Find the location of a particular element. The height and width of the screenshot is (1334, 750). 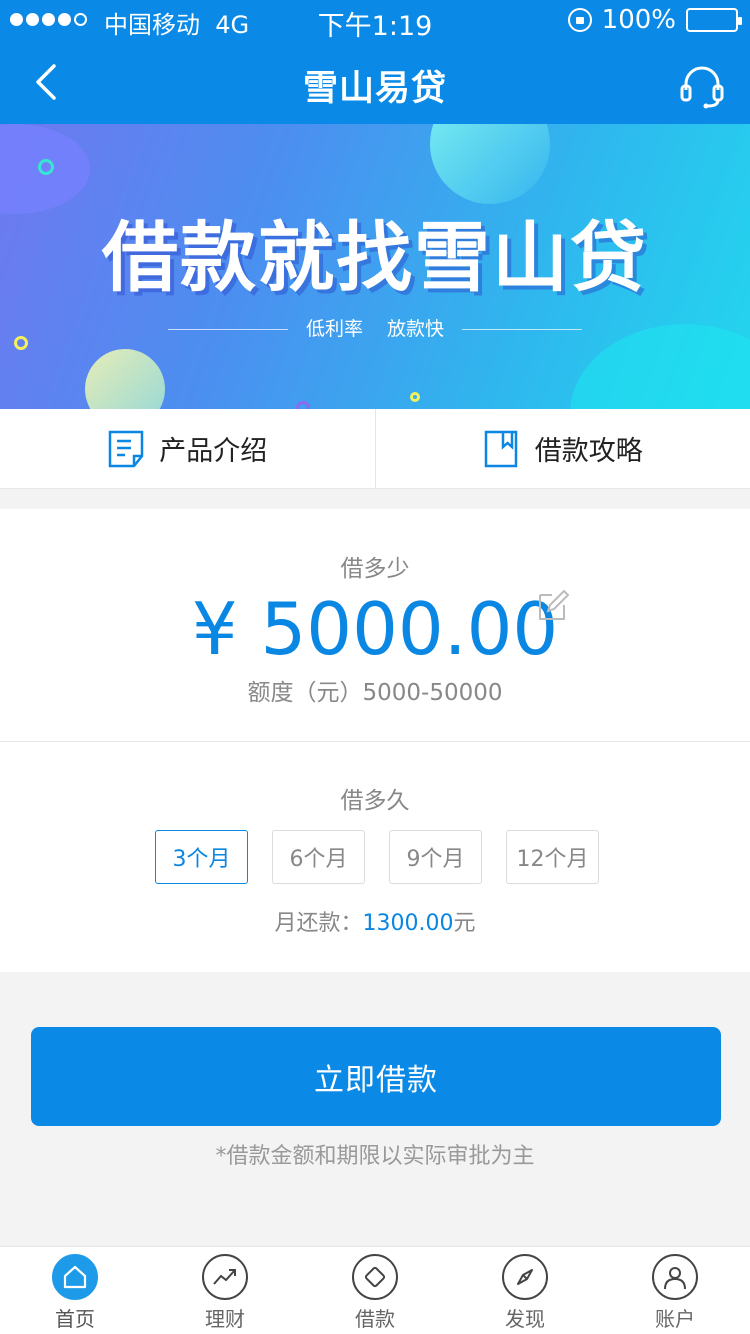

product-intro-link: 产品介绍 is located at coordinates (187, 448).